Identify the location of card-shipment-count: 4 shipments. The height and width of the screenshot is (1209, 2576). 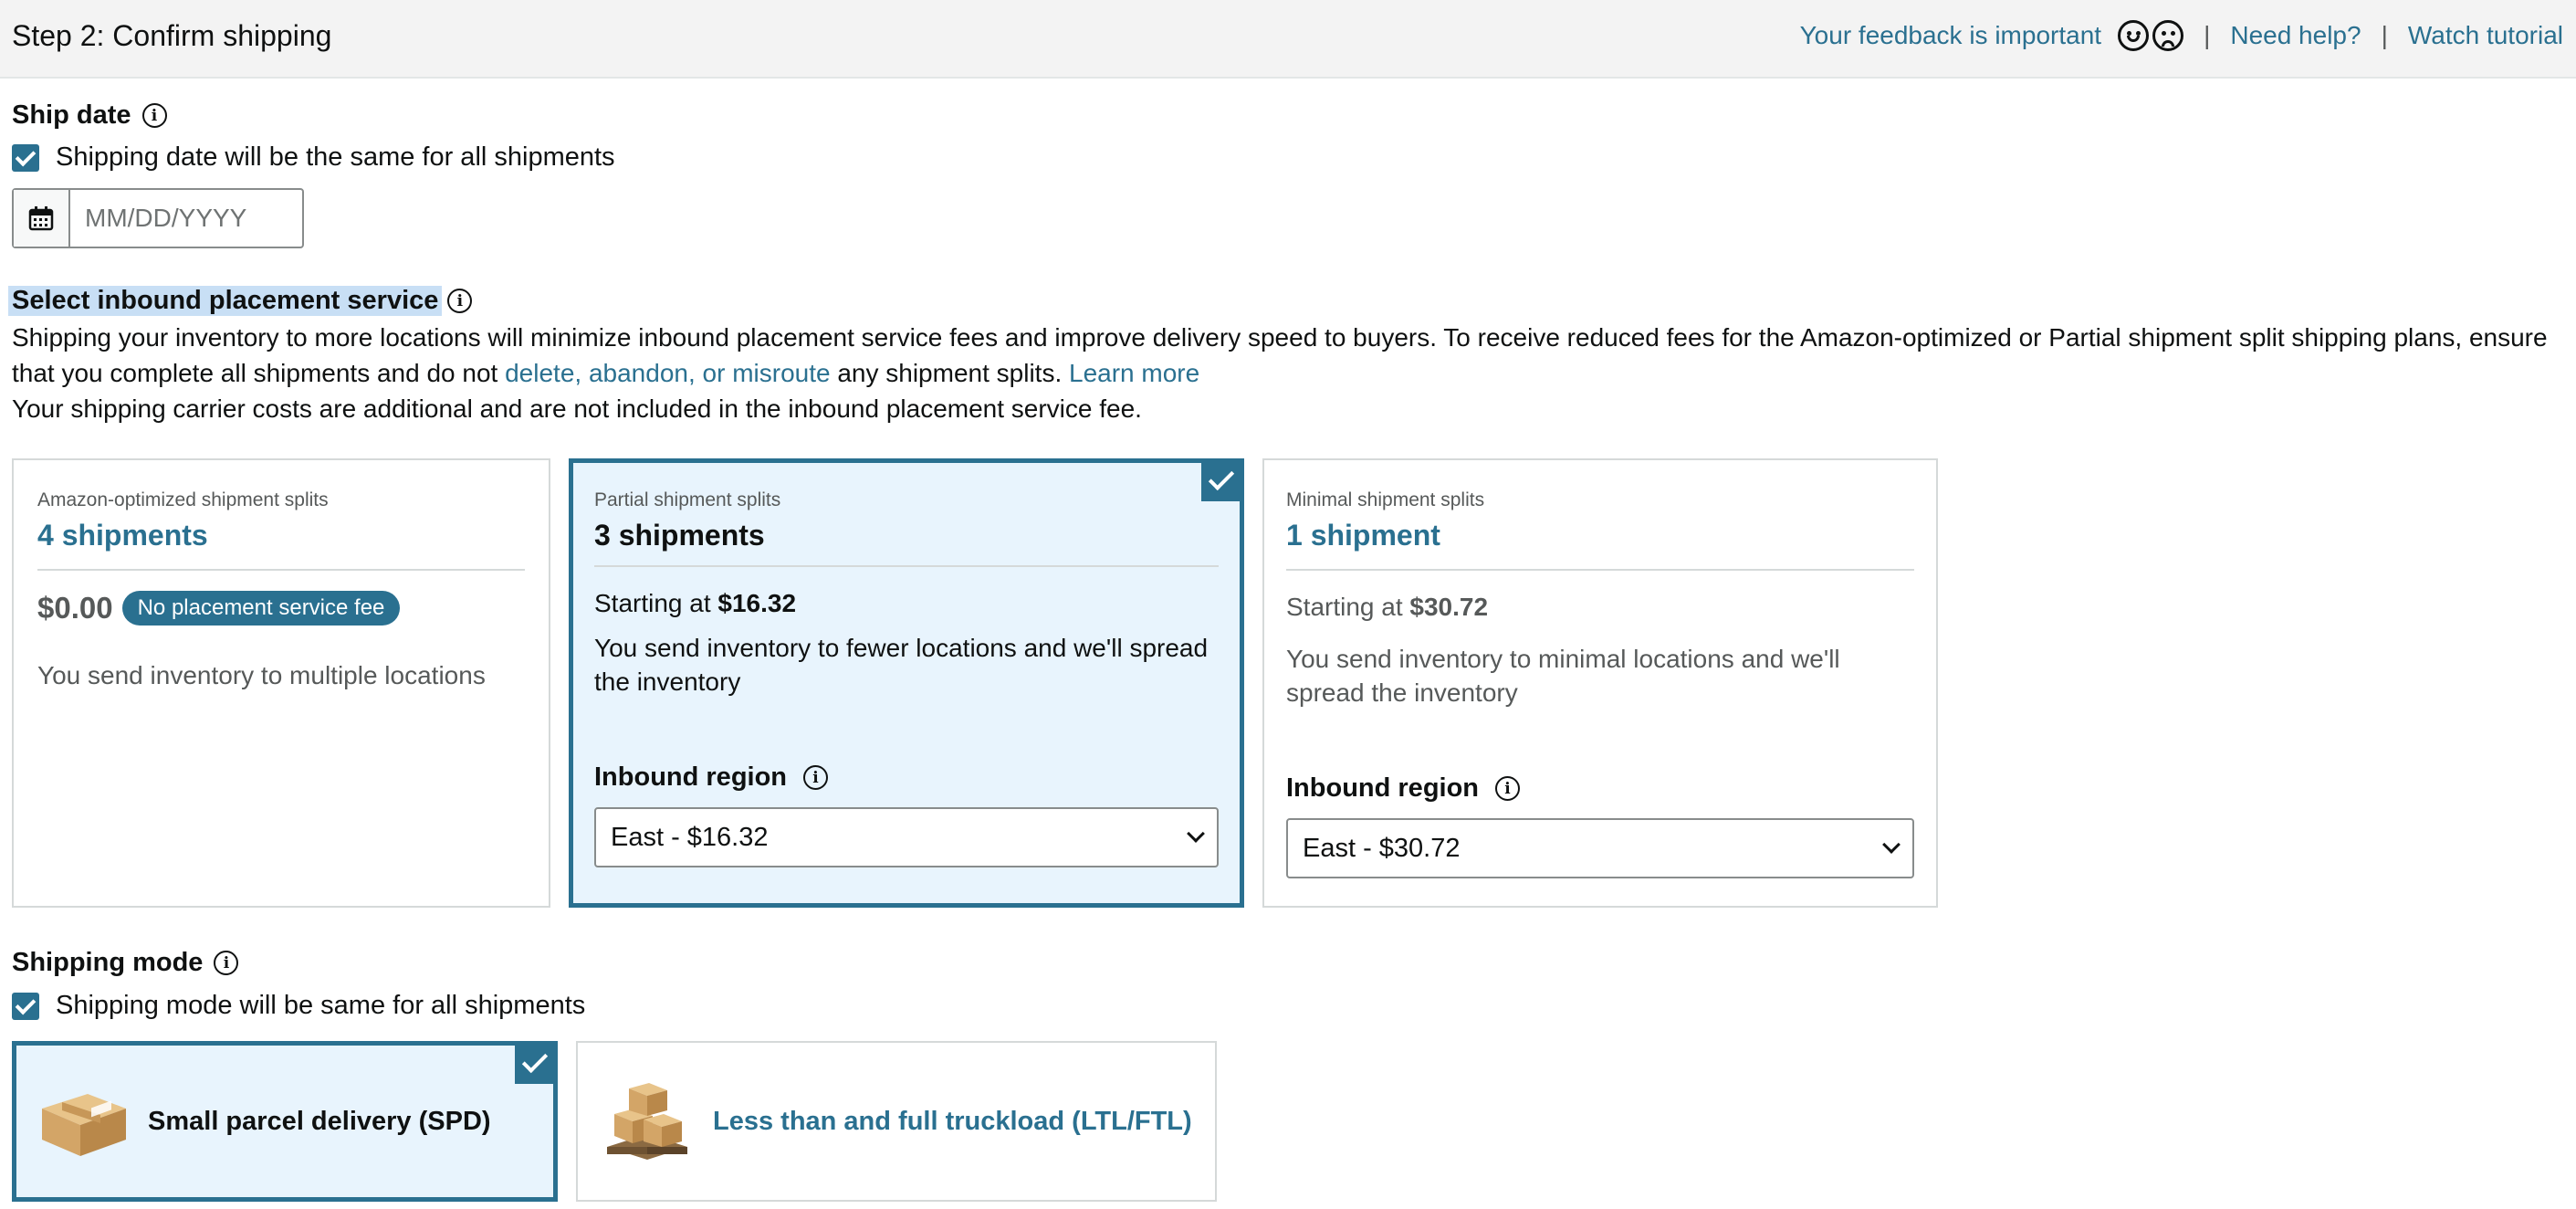
(281, 545).